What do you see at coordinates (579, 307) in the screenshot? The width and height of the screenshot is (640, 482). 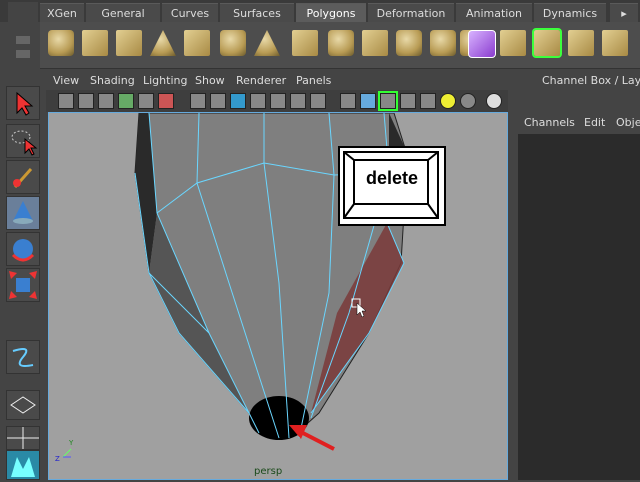 I see `channel-box-content` at bounding box center [579, 307].